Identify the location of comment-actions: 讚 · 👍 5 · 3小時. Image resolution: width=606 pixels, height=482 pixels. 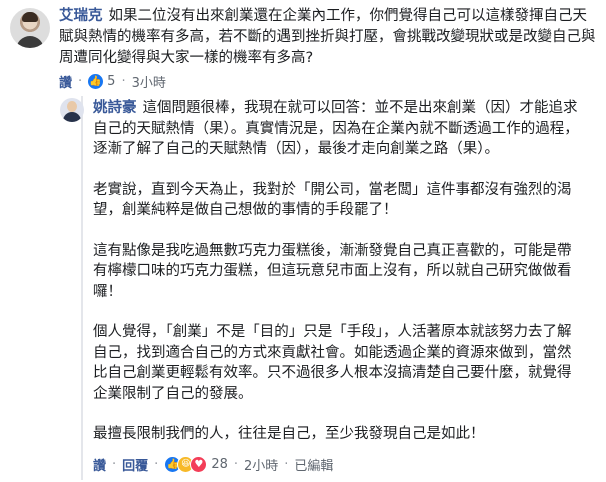
(112, 81).